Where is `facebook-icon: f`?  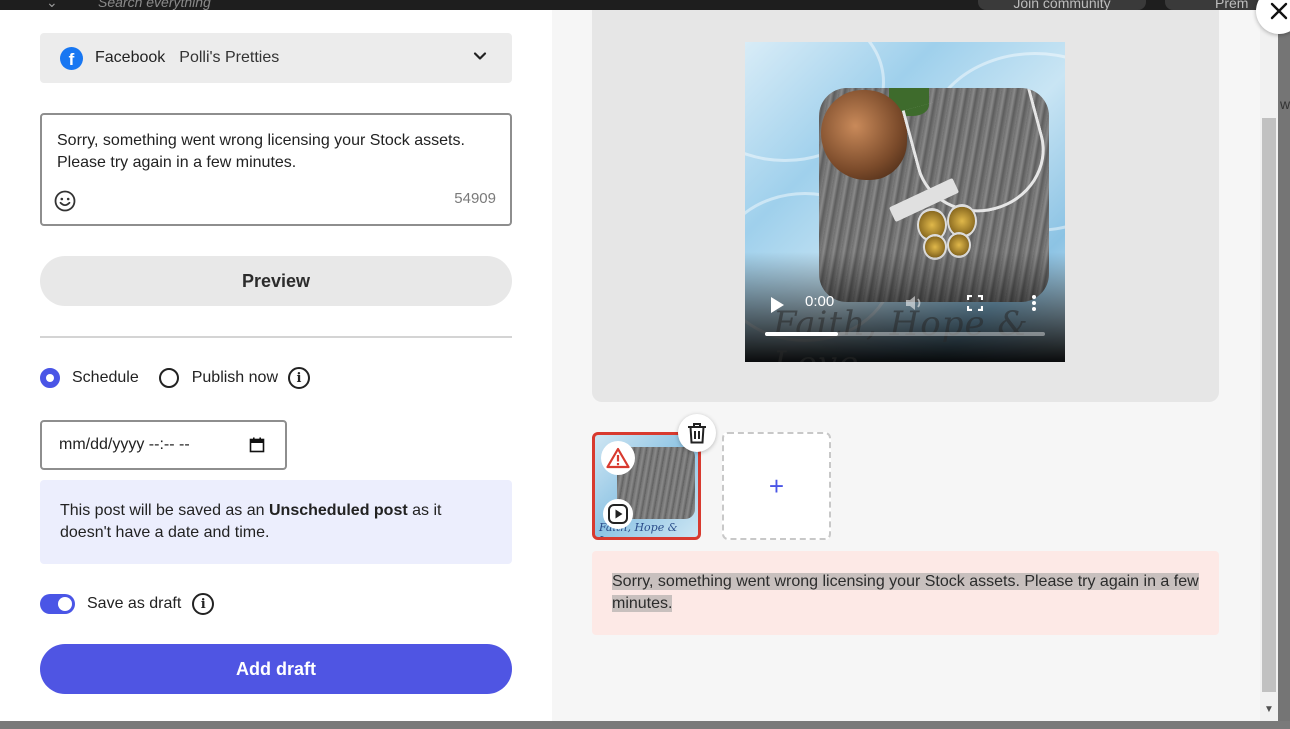 facebook-icon: f is located at coordinates (71, 58).